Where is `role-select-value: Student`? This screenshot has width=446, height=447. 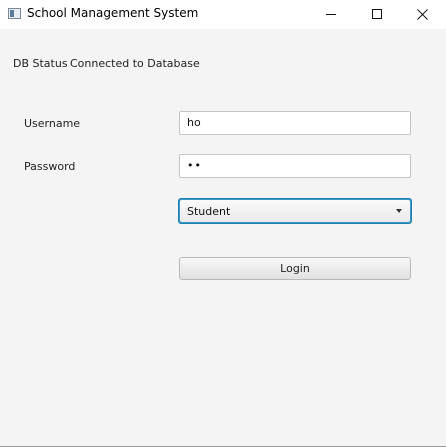
role-select-value: Student is located at coordinates (209, 211).